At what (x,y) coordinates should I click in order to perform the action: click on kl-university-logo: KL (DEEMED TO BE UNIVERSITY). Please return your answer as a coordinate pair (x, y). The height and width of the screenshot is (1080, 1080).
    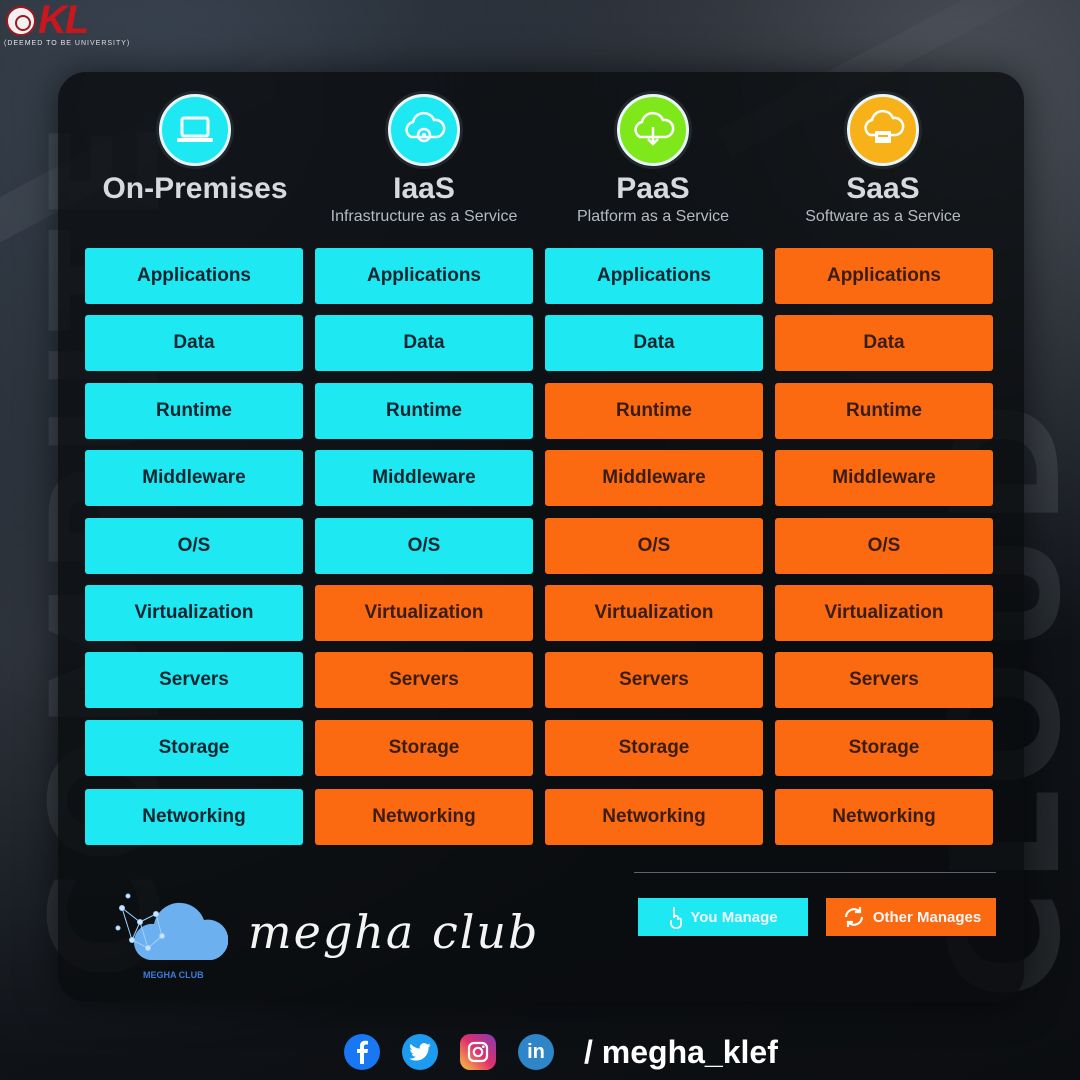
    Looking at the image, I should click on (65, 24).